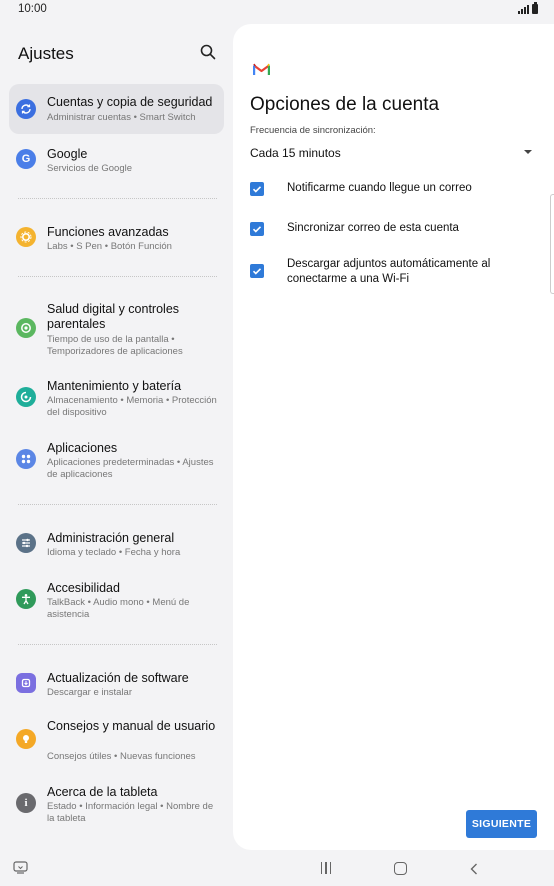  I want to click on sidebar-item-title: Aplicaciones, so click(82, 448).